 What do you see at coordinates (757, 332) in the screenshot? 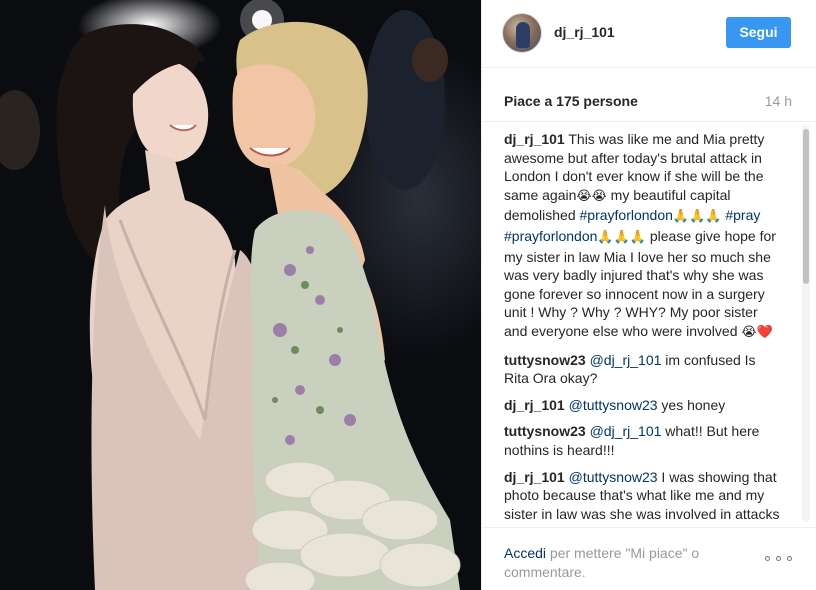
I see `cry-heart-emoji: 😭❤️` at bounding box center [757, 332].